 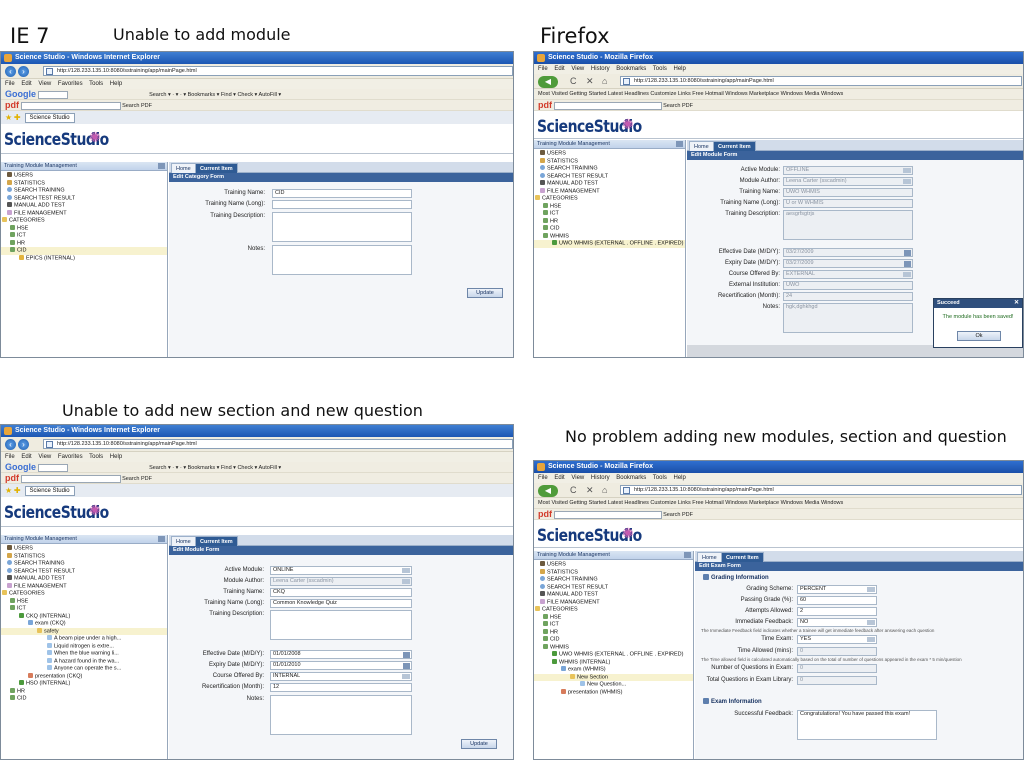 What do you see at coordinates (341, 687) in the screenshot?
I see `recertification-input: 12` at bounding box center [341, 687].